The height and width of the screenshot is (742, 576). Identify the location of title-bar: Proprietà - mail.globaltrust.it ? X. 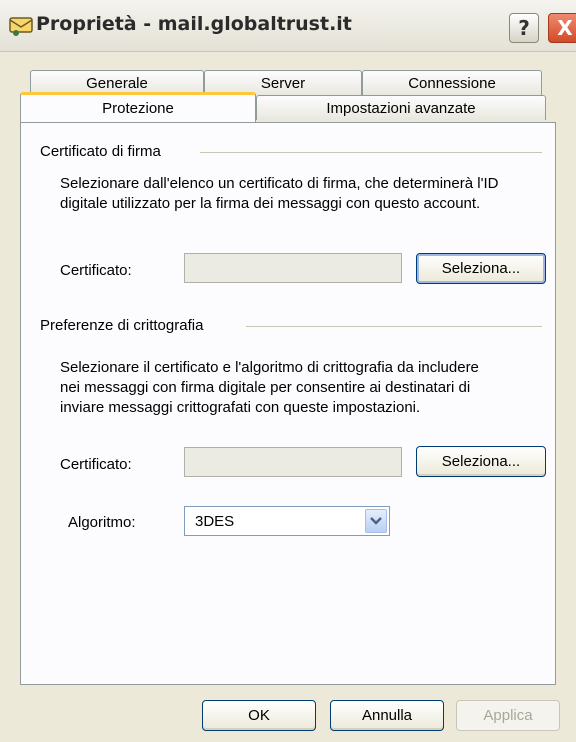
(288, 26).